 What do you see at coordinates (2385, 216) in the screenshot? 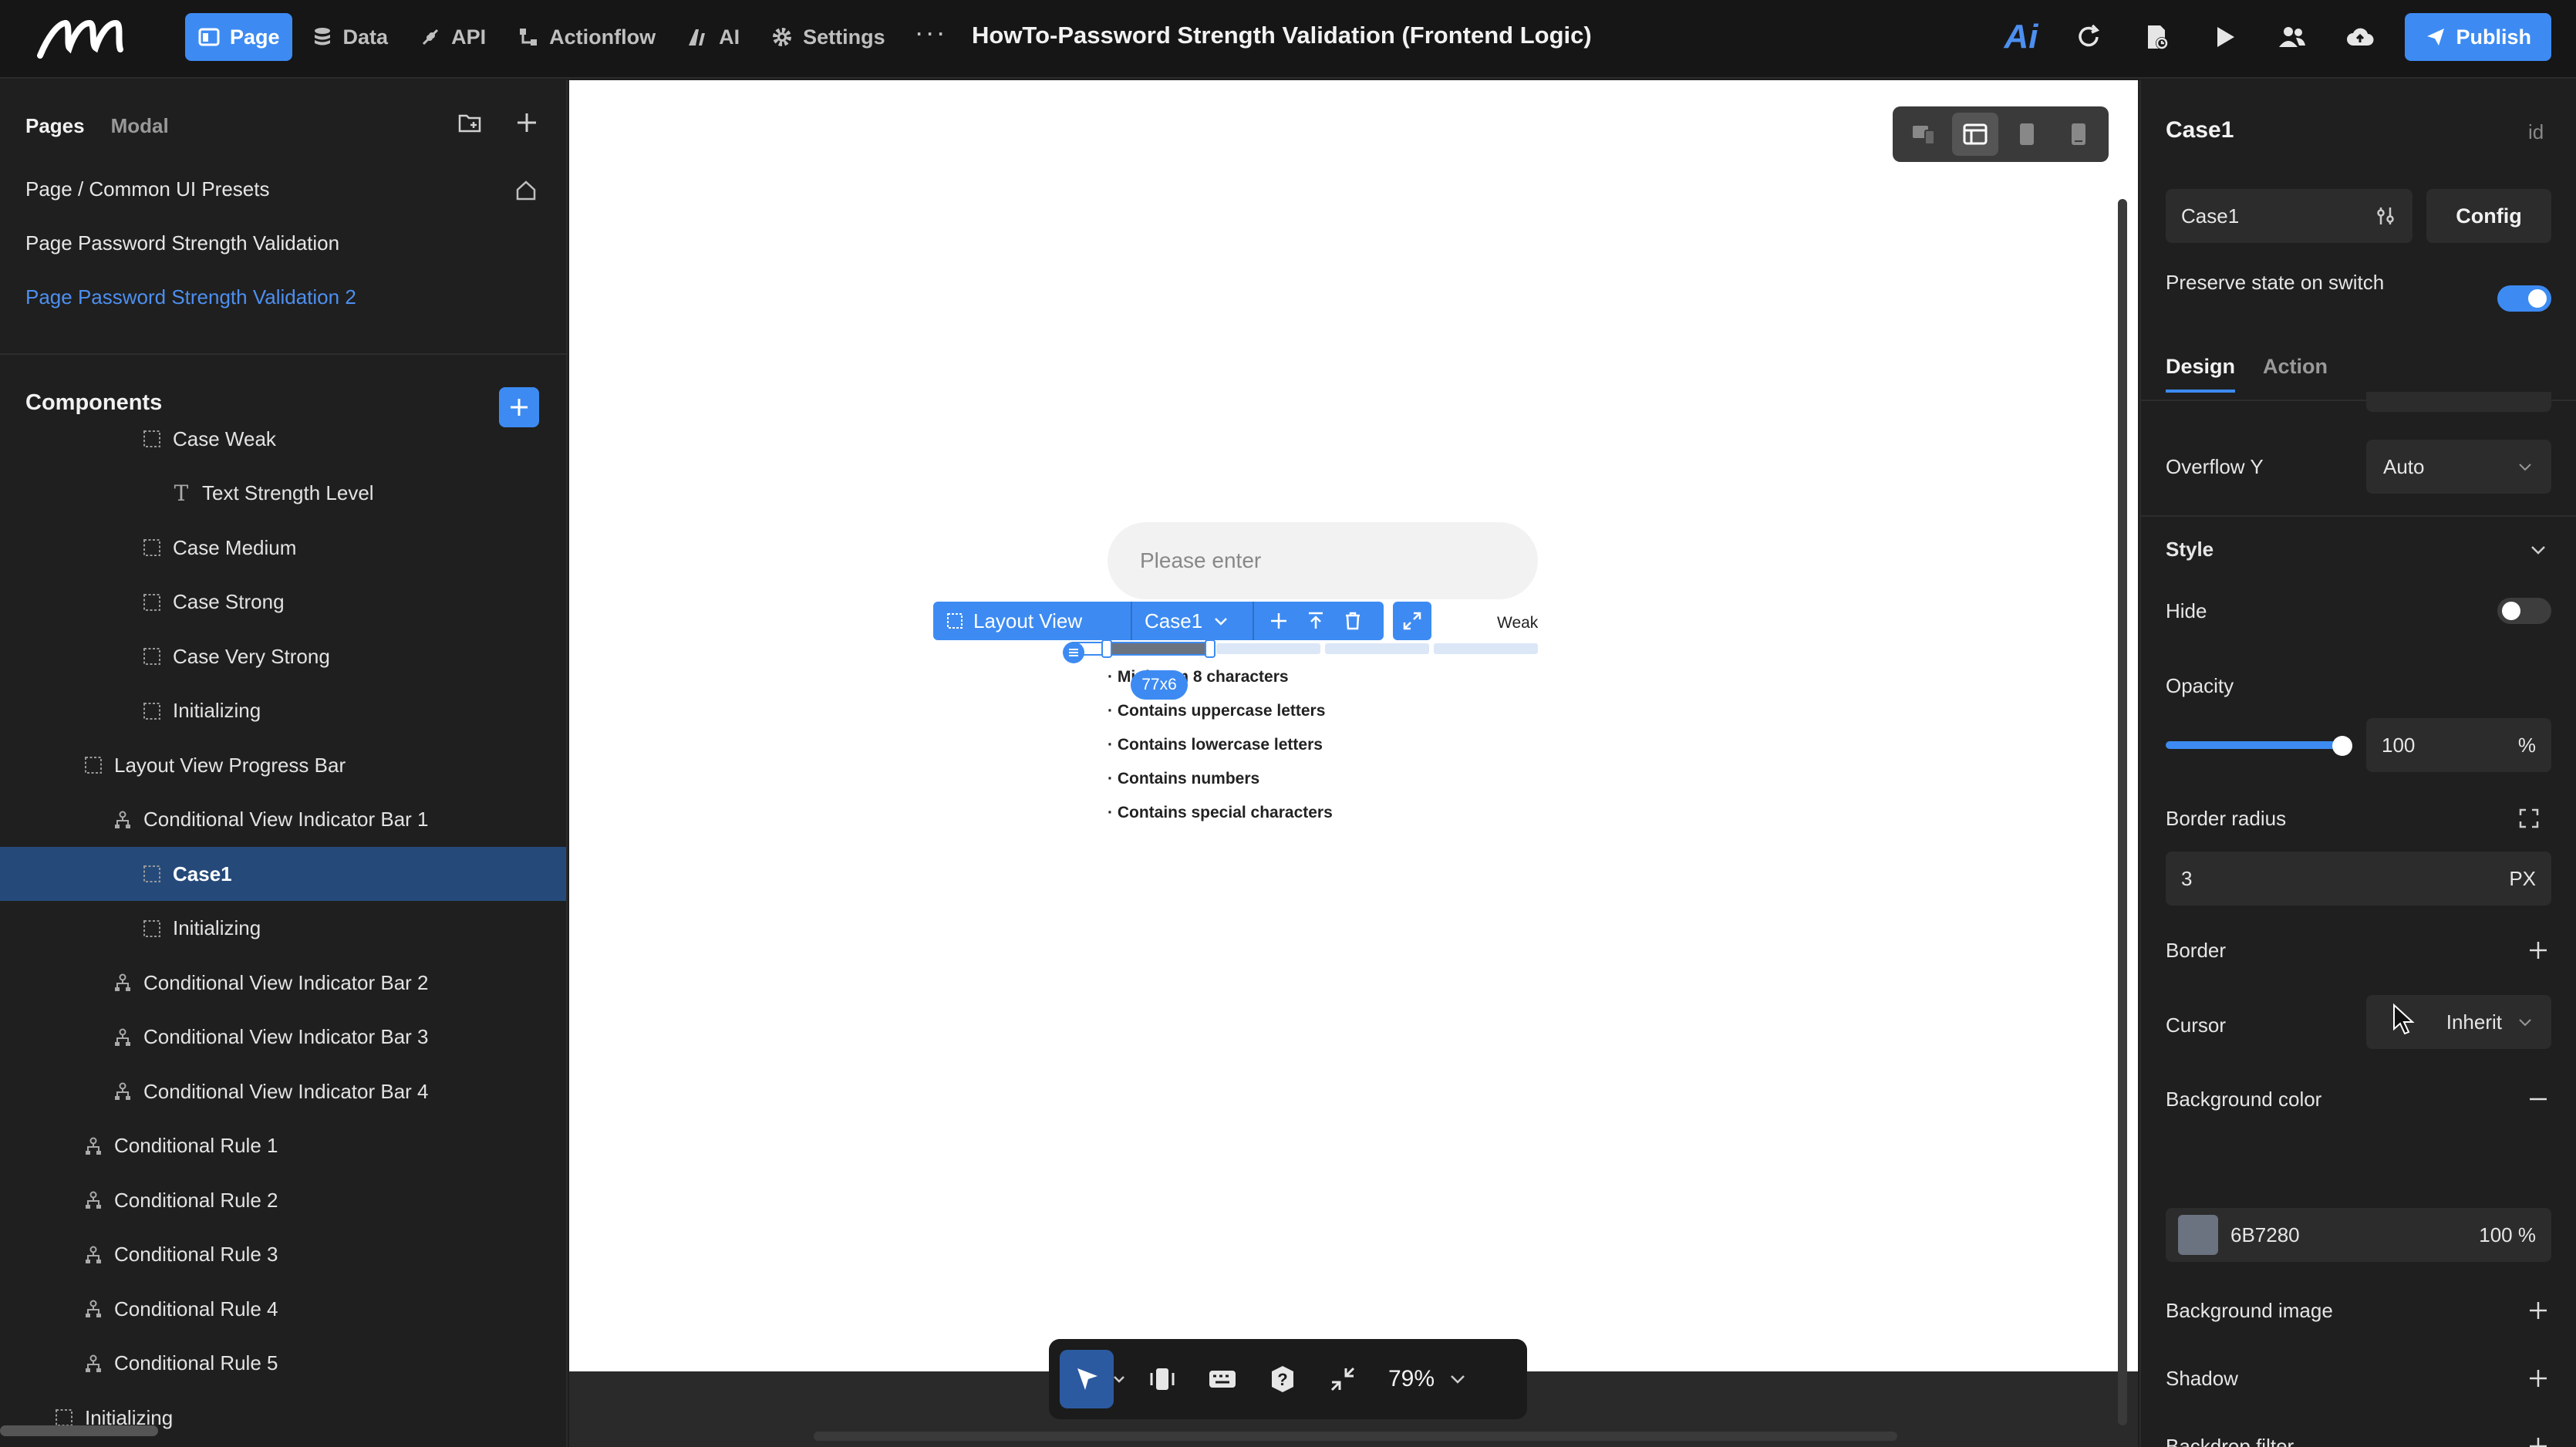
I see `sliders-icon` at bounding box center [2385, 216].